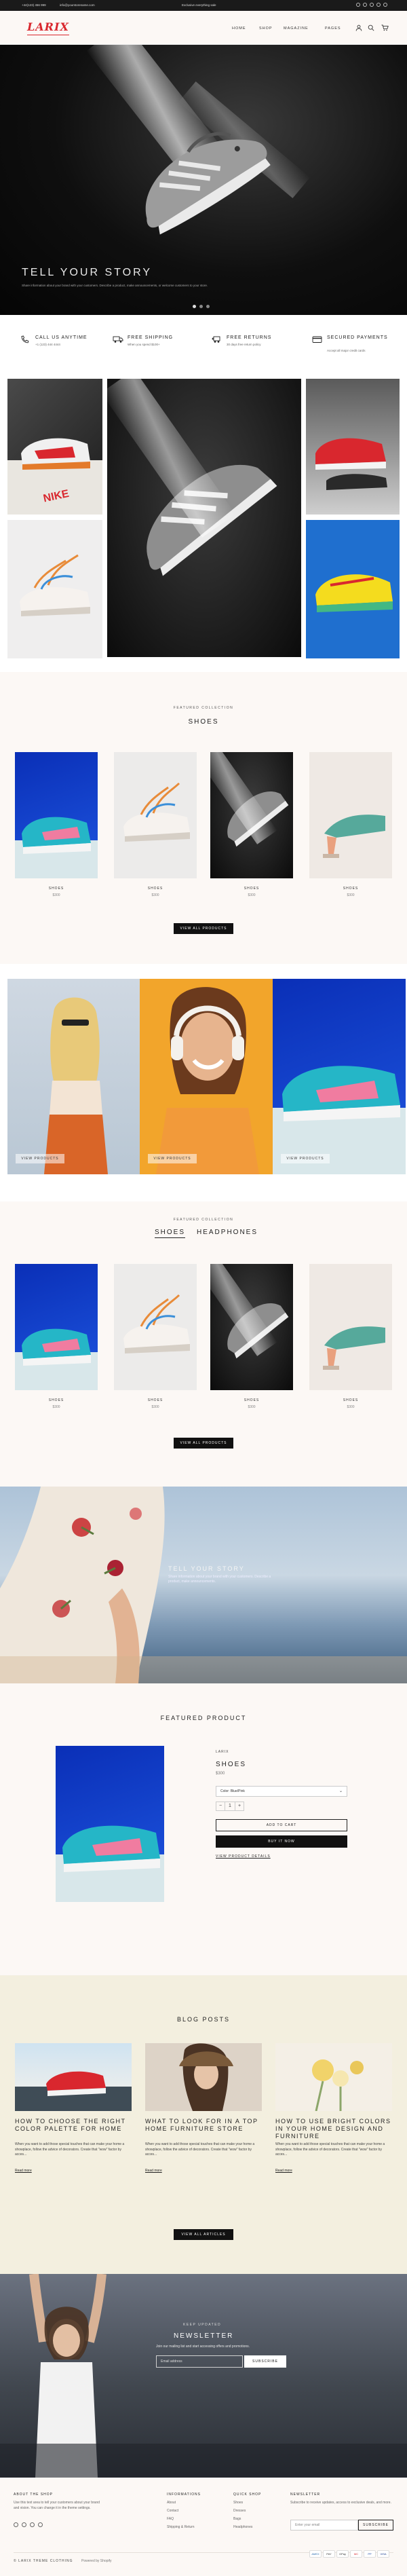 This screenshot has height=2576, width=407. What do you see at coordinates (357, 338) in the screenshot?
I see `feature-title: SECURED PAYMENTS` at bounding box center [357, 338].